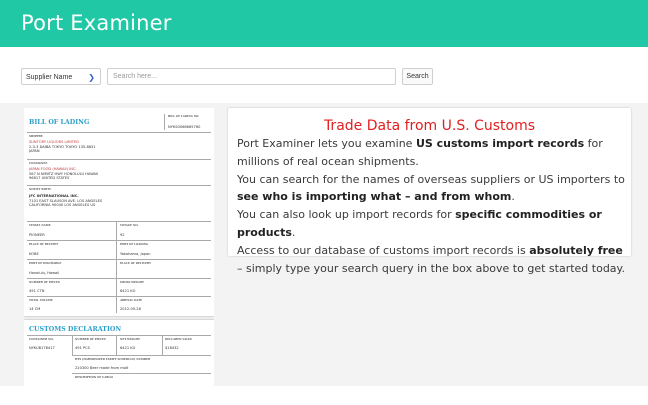  What do you see at coordinates (40, 225) in the screenshot?
I see `vessel-label: VESSEL NAME` at bounding box center [40, 225].